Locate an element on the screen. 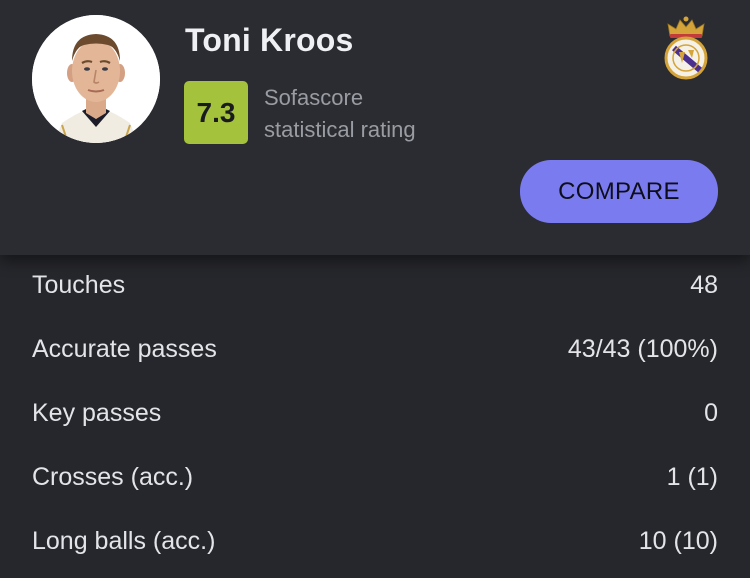 This screenshot has width=750, height=578. stat-label: Long balls (acc.) is located at coordinates (124, 540).